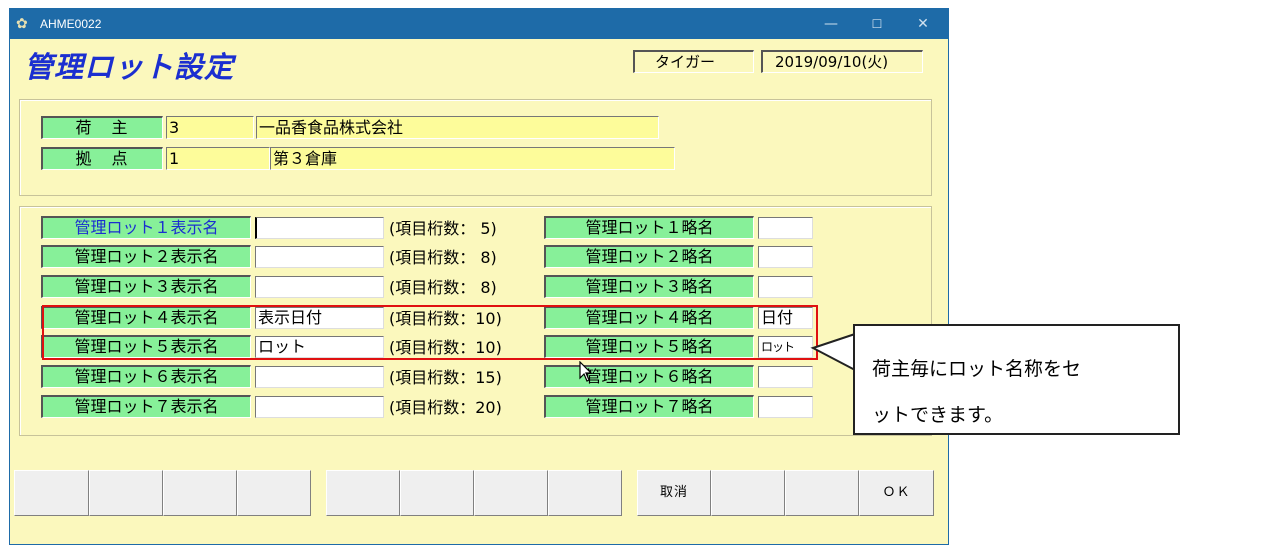 Image resolution: width=1262 pixels, height=553 pixels. Describe the element at coordinates (585, 493) in the screenshot. I see `fkey-8-button` at that location.